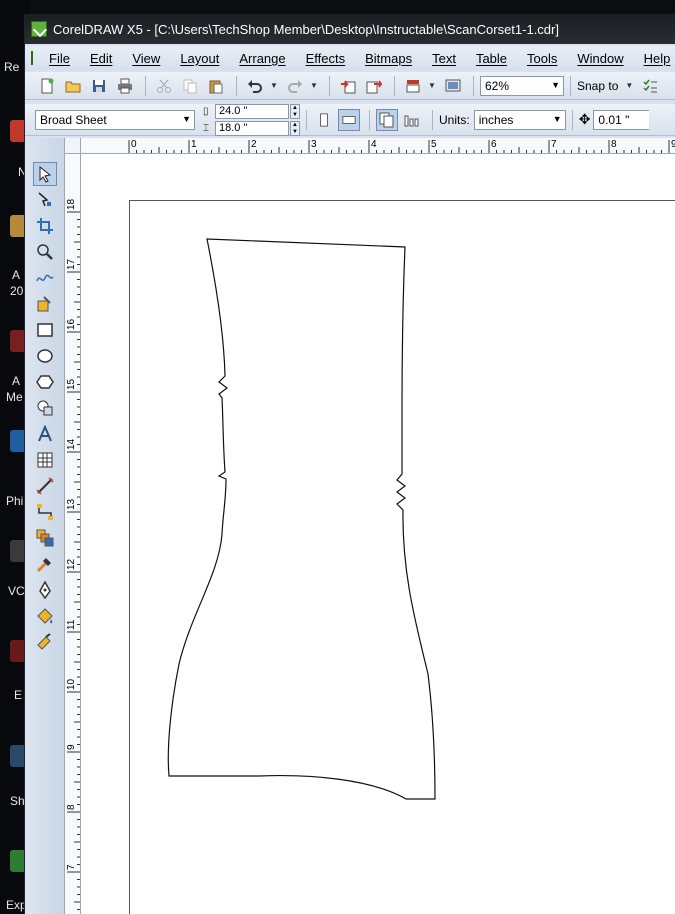 This screenshot has width=675, height=914. What do you see at coordinates (432, 85) in the screenshot?
I see `launcher-dropdown-icon: ▼` at bounding box center [432, 85].